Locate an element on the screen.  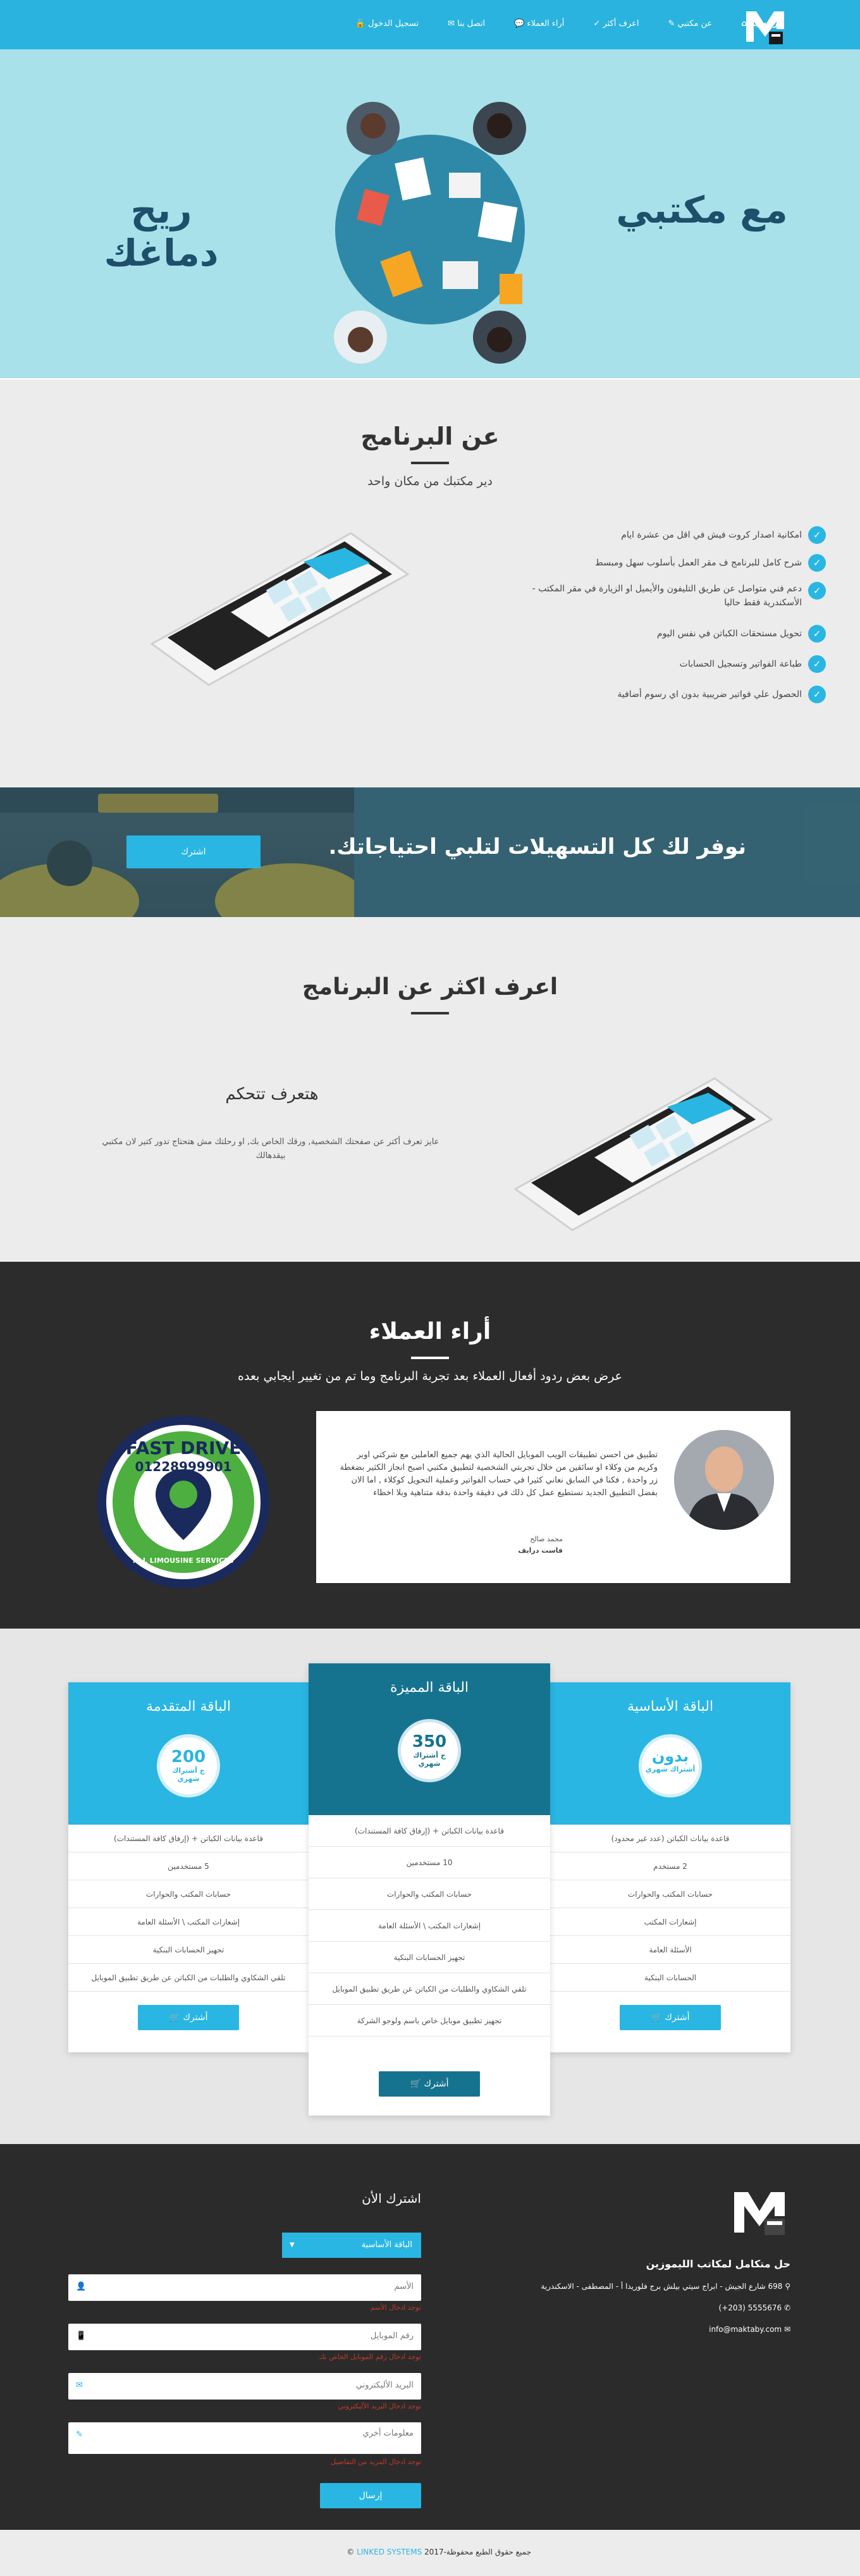
testimonials-title: أراء العملاء is located at coordinates (430, 1332).